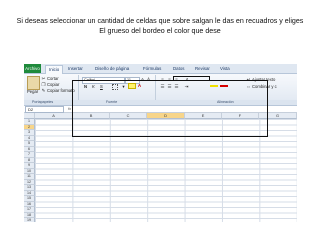  What do you see at coordinates (29, 220) in the screenshot?
I see `row-header: 19` at bounding box center [29, 220].